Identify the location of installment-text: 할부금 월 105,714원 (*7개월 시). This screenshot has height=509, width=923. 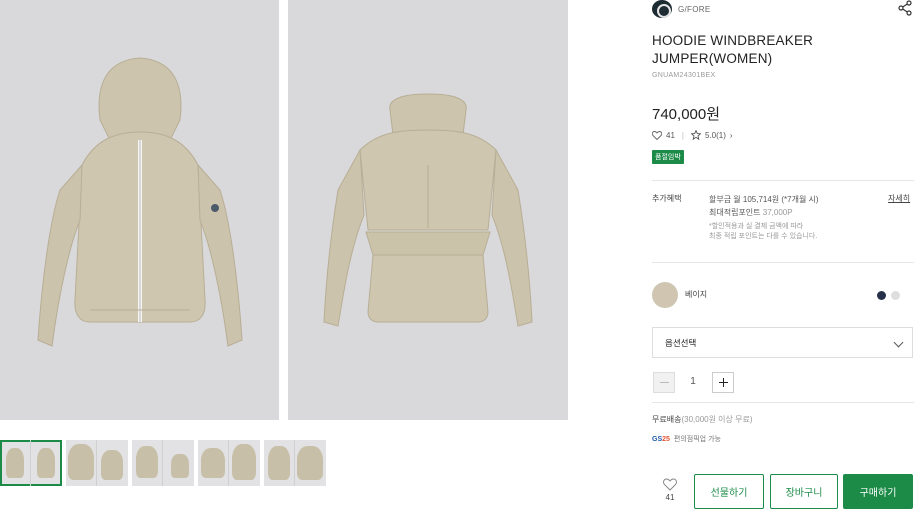
(764, 199).